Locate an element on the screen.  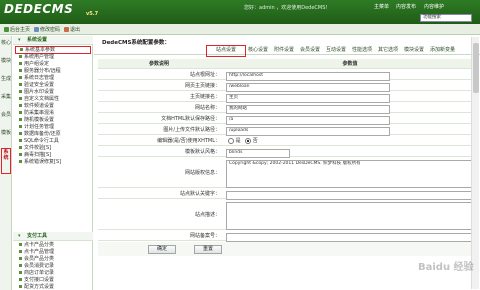
row-label: 网站备案号： is located at coordinates (204, 236).